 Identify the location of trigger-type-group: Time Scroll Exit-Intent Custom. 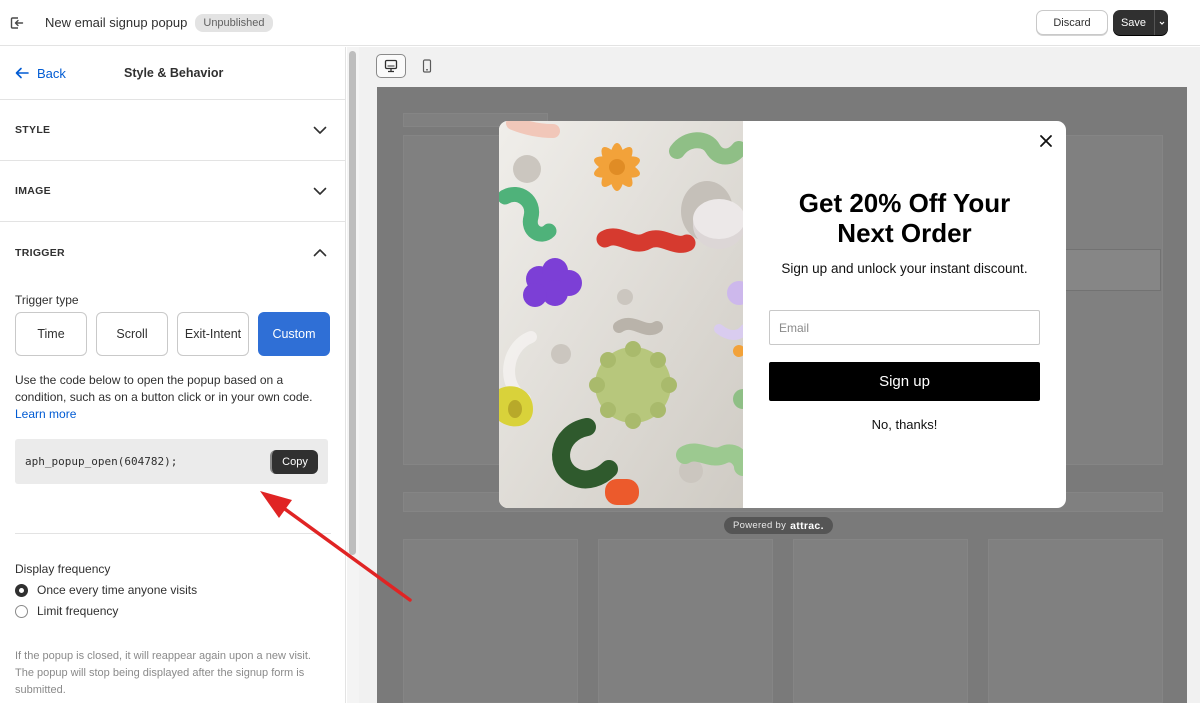
(172, 334).